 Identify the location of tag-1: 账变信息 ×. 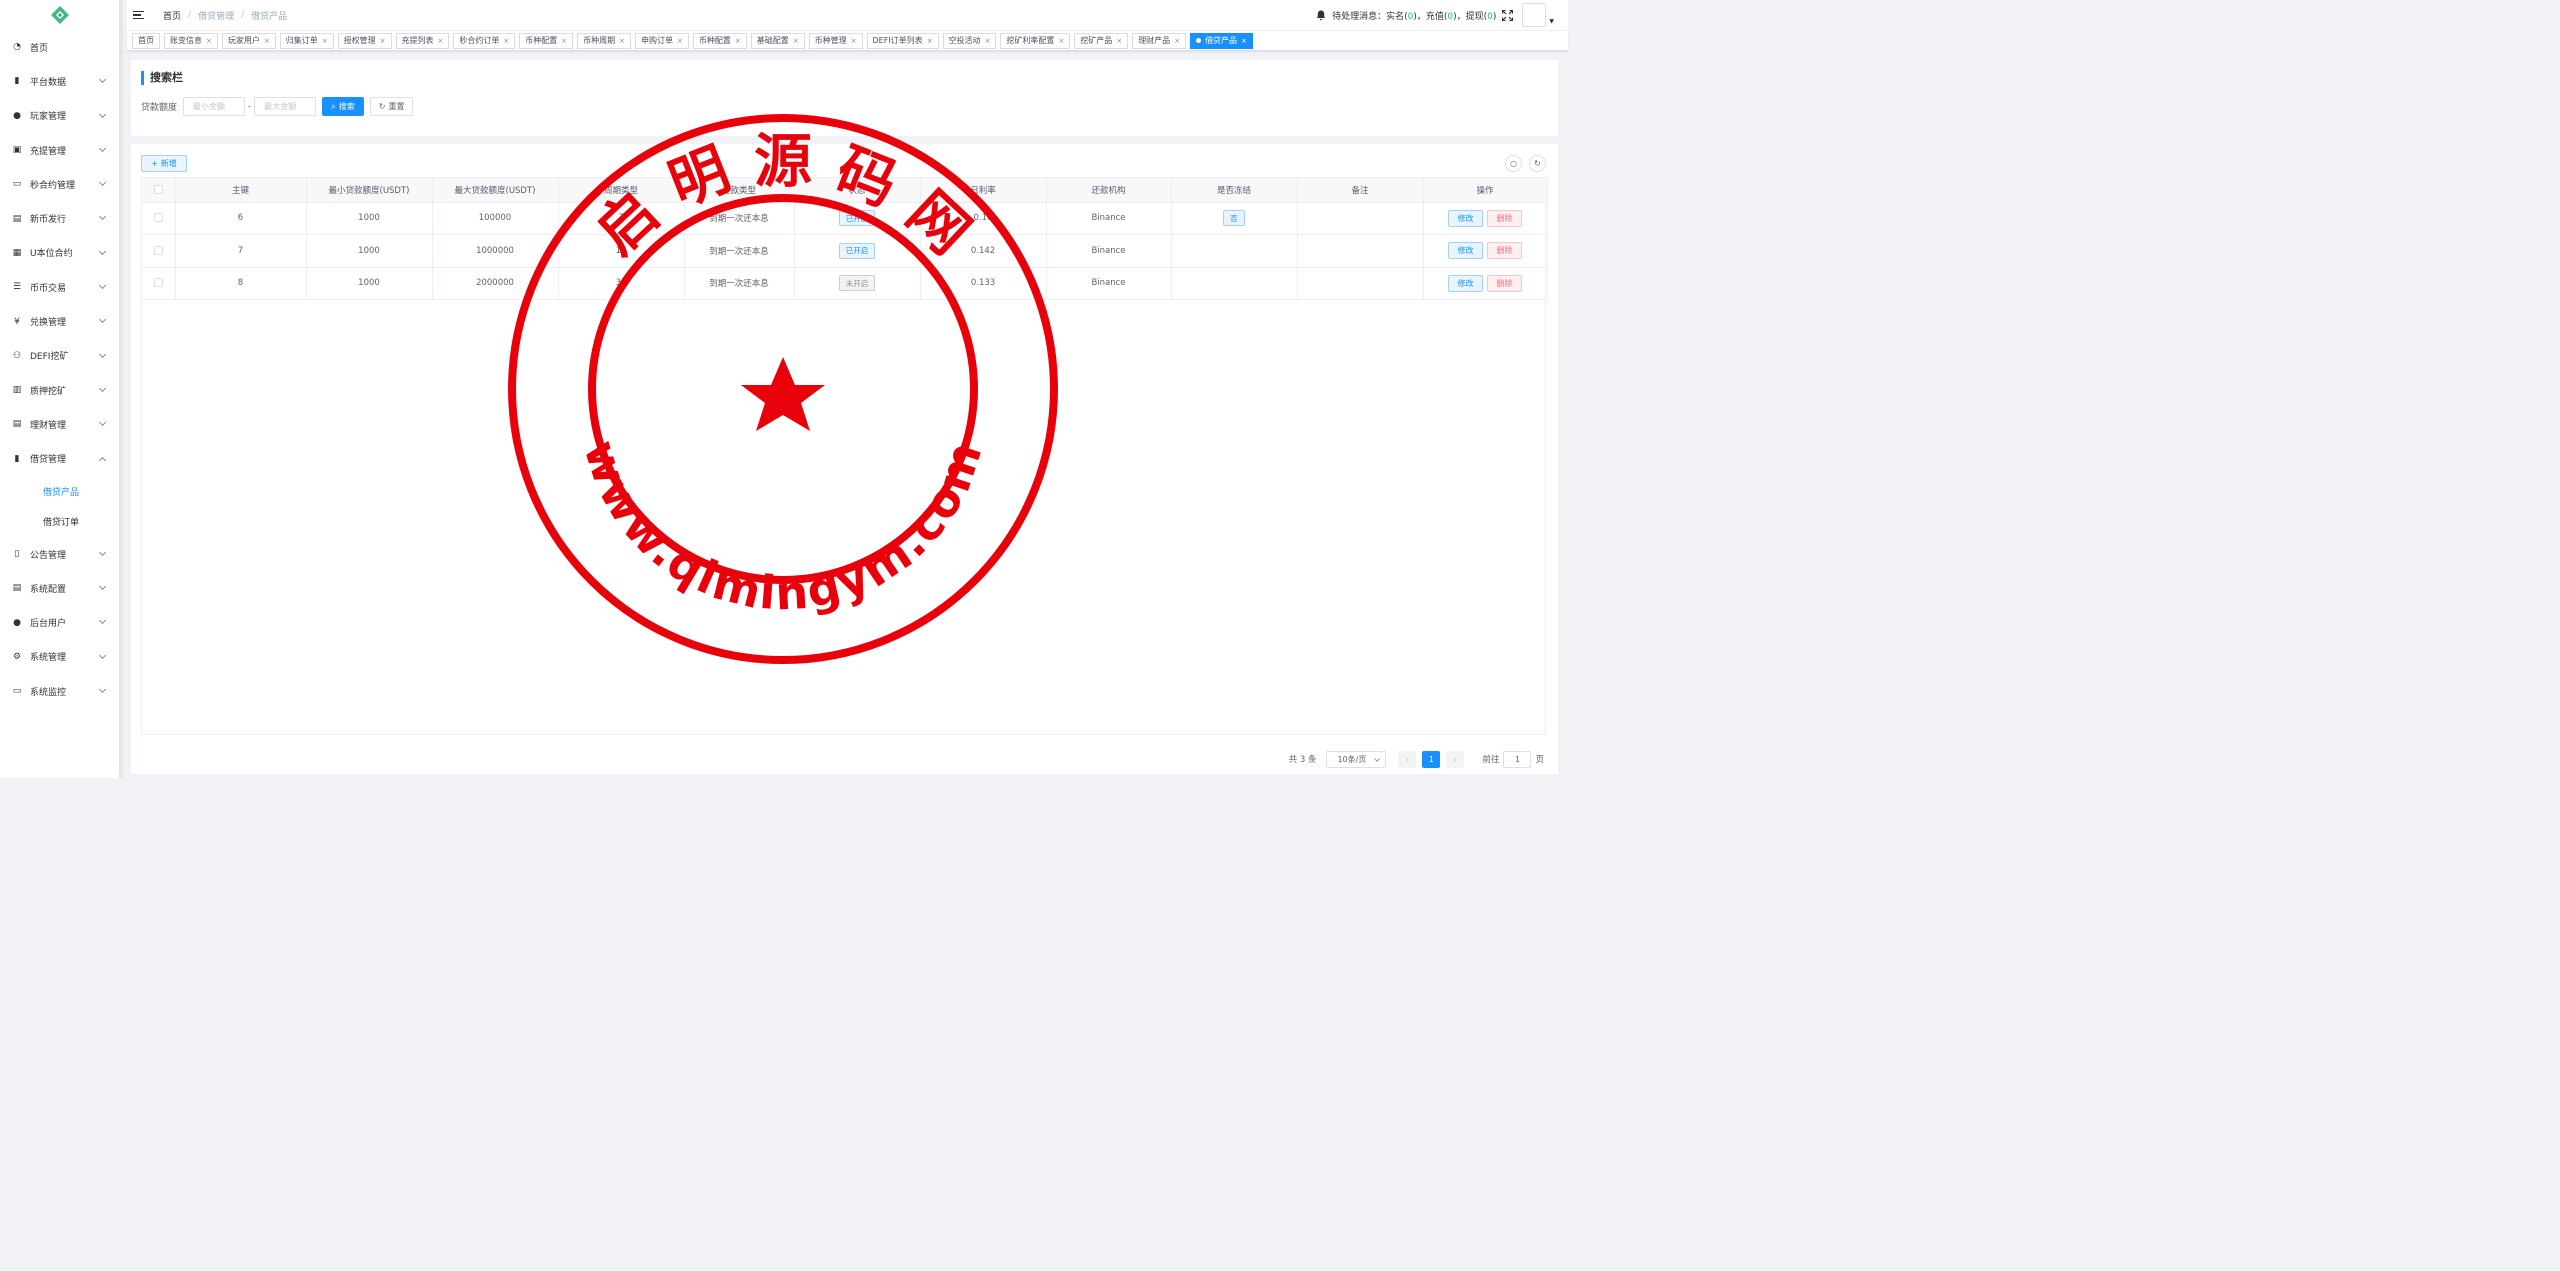
(191, 40).